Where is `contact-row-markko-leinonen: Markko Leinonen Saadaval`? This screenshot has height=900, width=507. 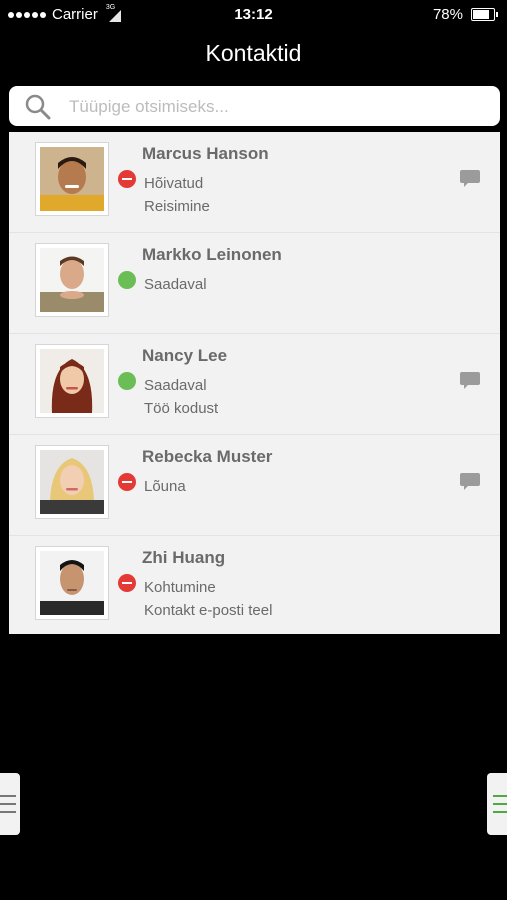 contact-row-markko-leinonen: Markko Leinonen Saadaval is located at coordinates (254, 283).